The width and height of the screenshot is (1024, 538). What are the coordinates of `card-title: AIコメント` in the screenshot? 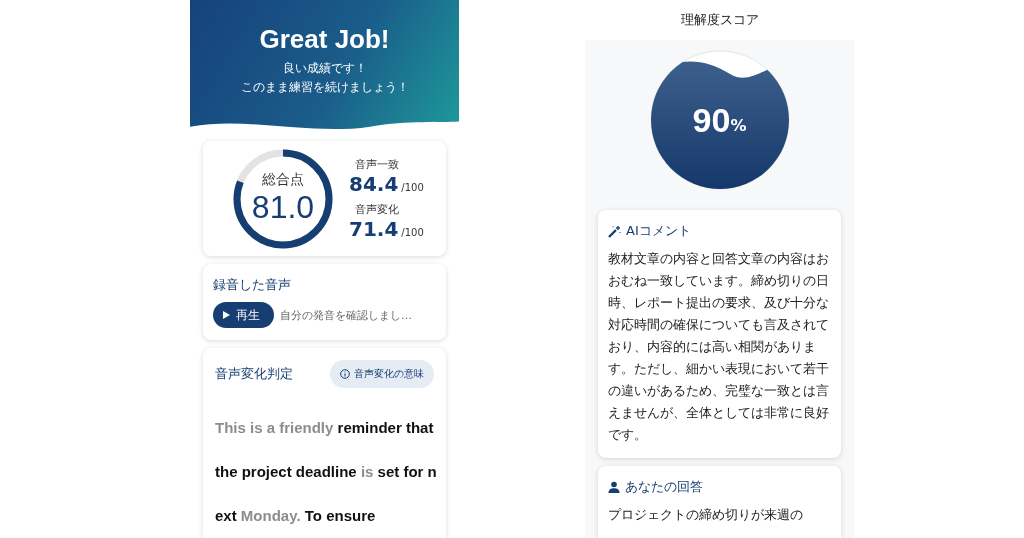 It's located at (719, 231).